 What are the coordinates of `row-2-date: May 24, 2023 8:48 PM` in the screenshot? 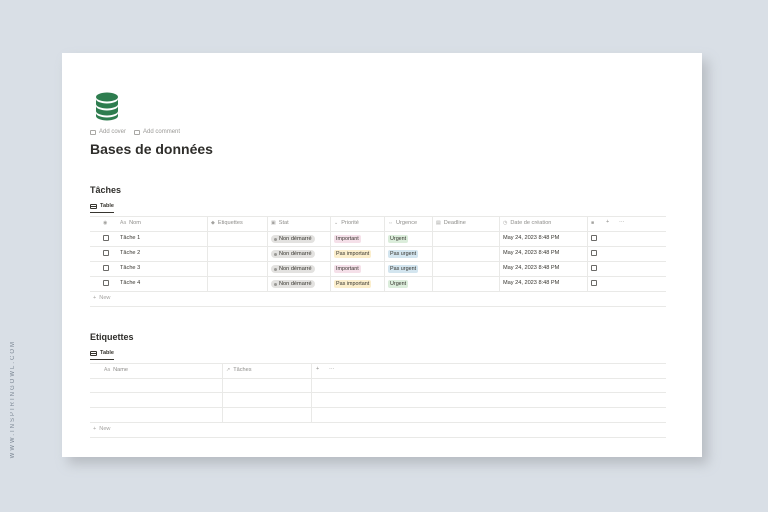 It's located at (531, 253).